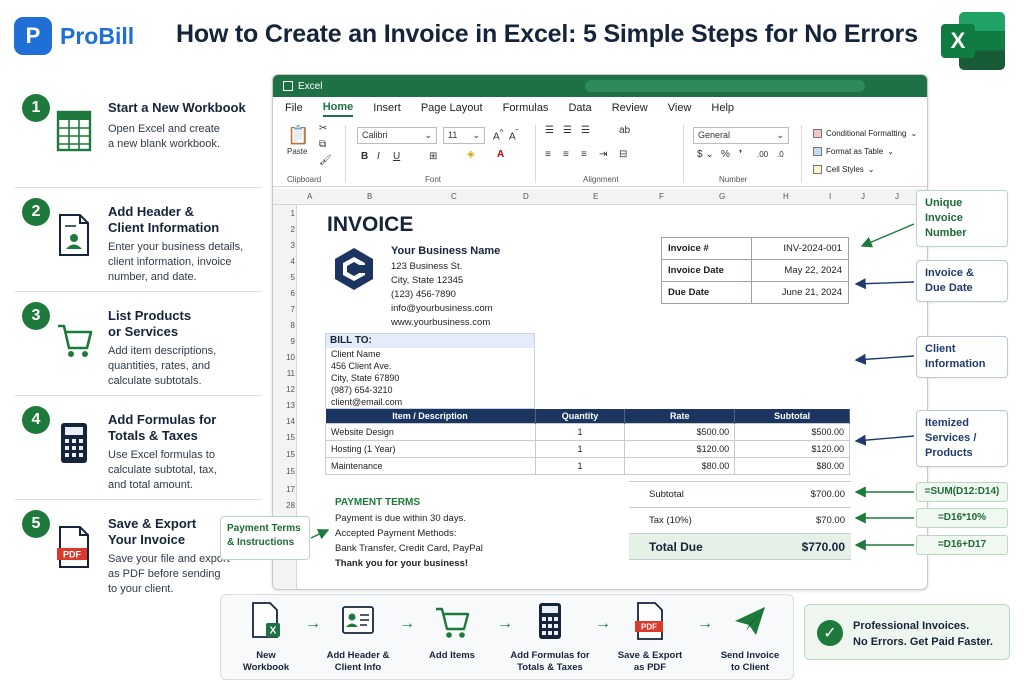 This screenshot has height=683, width=1024. What do you see at coordinates (584, 154) in the screenshot?
I see `align-right-icon: ≡` at bounding box center [584, 154].